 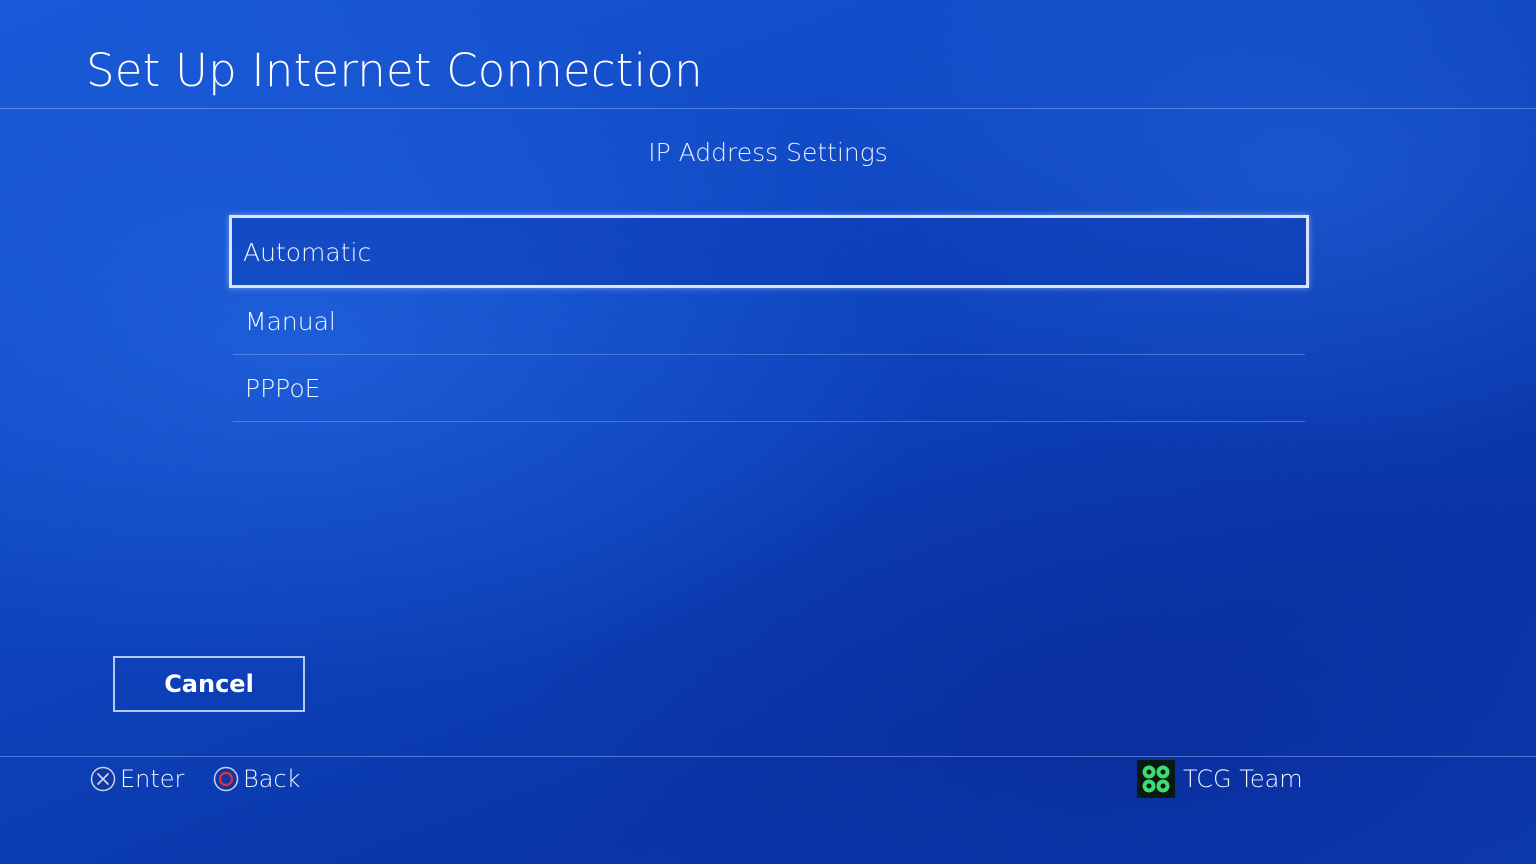 I want to click on clover-avatar-icon, so click(x=1156, y=779).